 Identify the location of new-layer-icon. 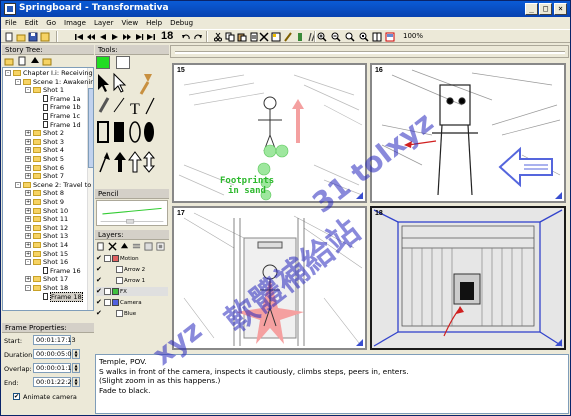
(100, 246).